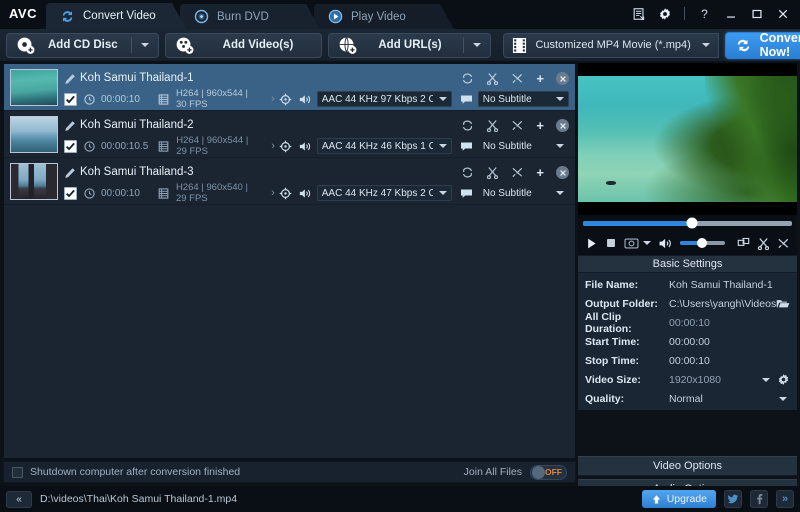 The height and width of the screenshot is (512, 800). What do you see at coordinates (638, 13) in the screenshot?
I see `notes-icon` at bounding box center [638, 13].